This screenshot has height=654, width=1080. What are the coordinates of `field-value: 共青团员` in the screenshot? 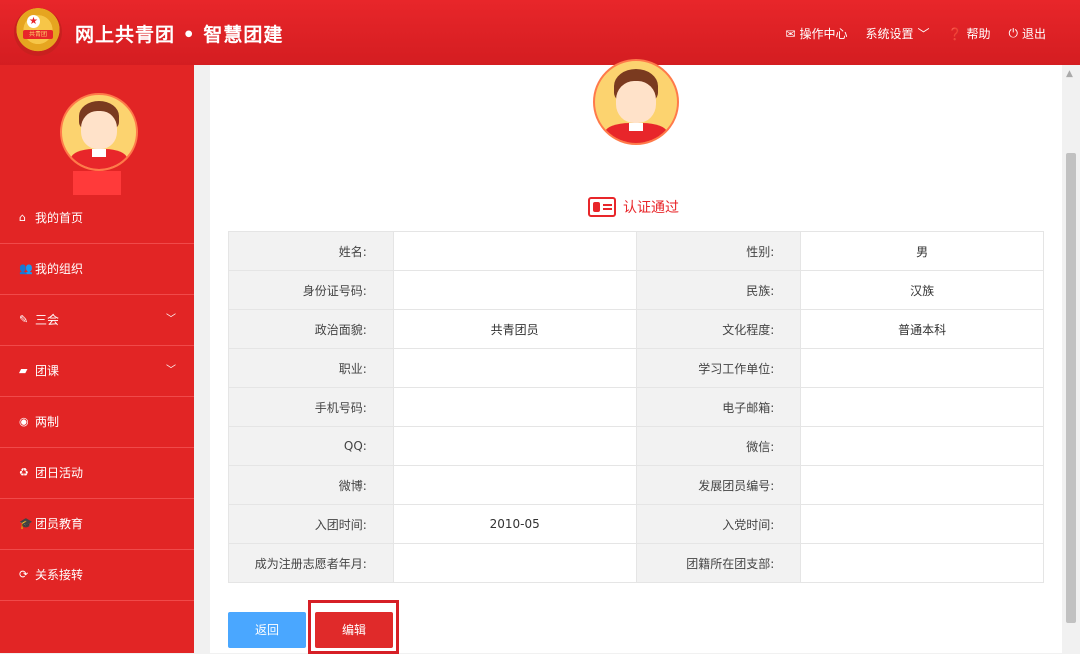 It's located at (514, 329).